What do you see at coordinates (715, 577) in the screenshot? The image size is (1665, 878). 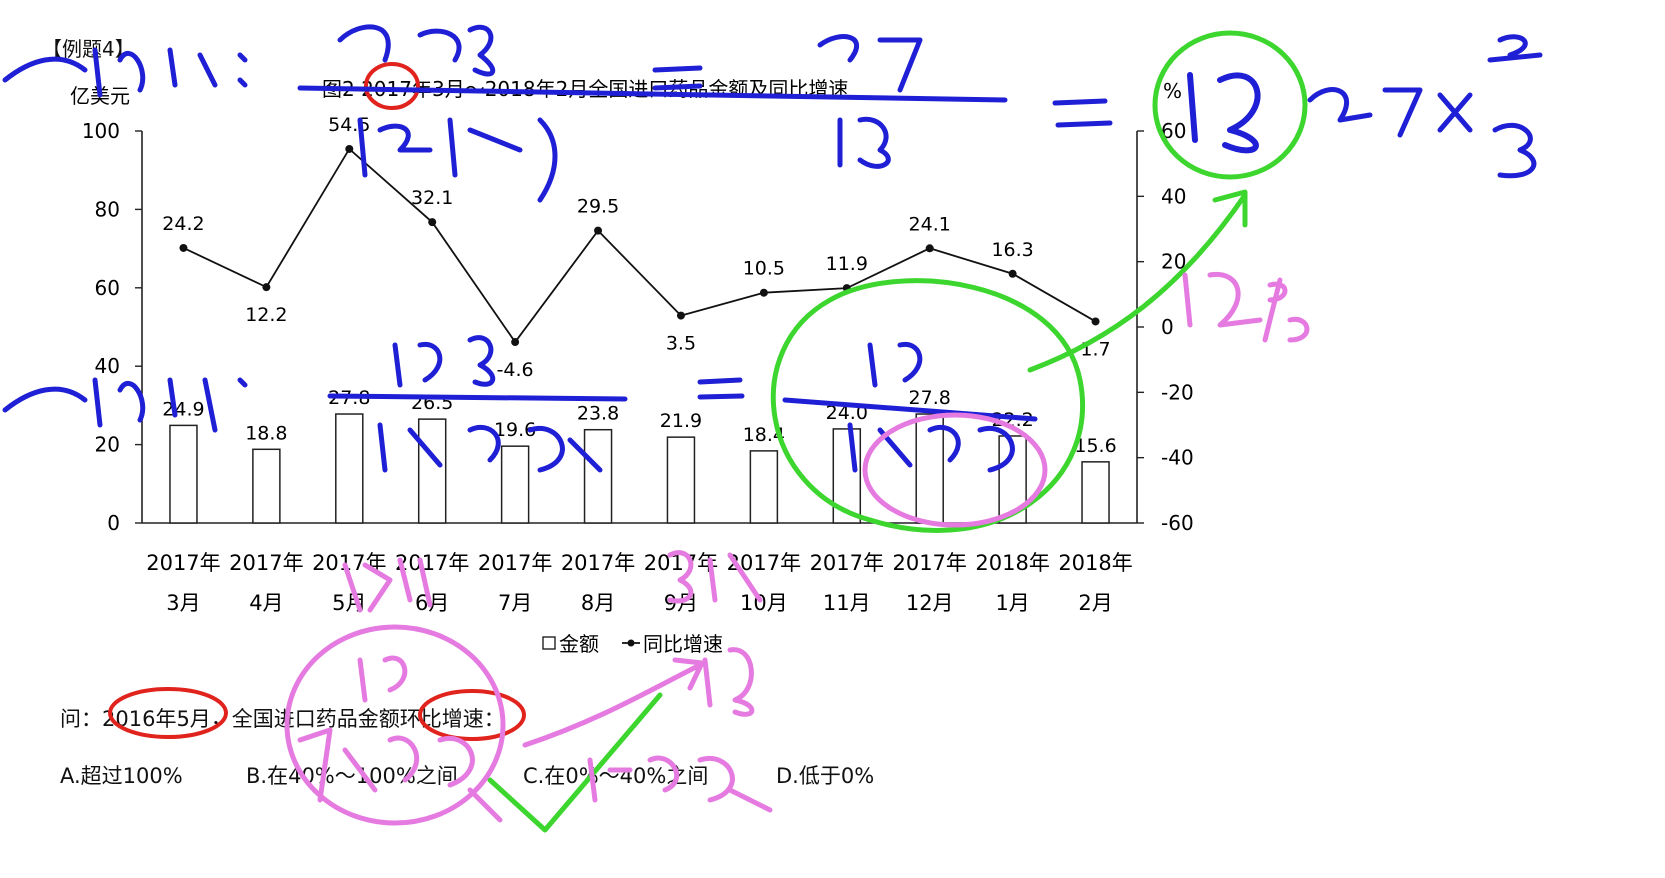 I see `pink-scribble-5m` at bounding box center [715, 577].